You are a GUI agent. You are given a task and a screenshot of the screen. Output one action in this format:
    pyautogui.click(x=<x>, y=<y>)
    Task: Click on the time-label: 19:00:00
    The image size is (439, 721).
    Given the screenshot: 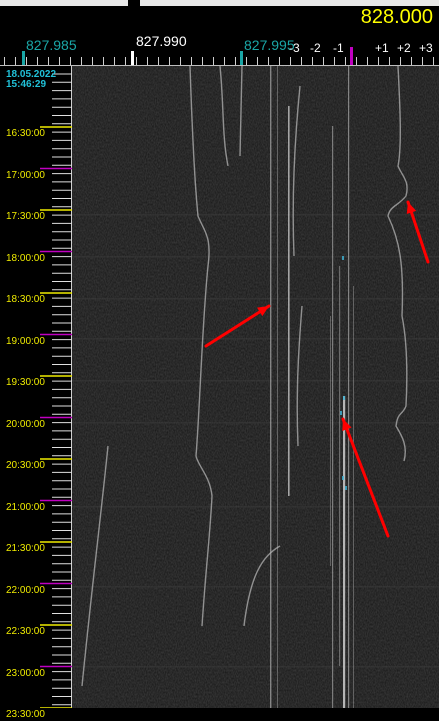 What is the action you would take?
    pyautogui.click(x=25, y=341)
    